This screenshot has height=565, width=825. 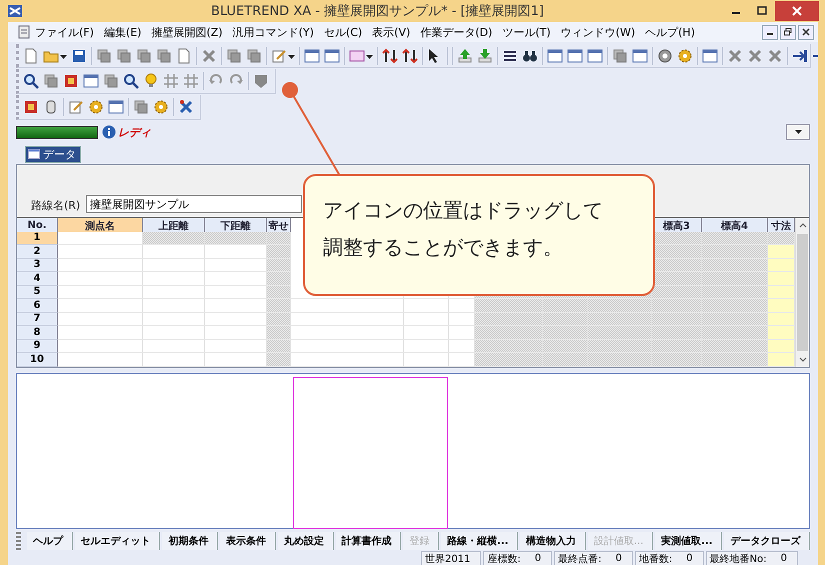 What do you see at coordinates (306, 541) in the screenshot?
I see `function-tab: 丸め設定` at bounding box center [306, 541].